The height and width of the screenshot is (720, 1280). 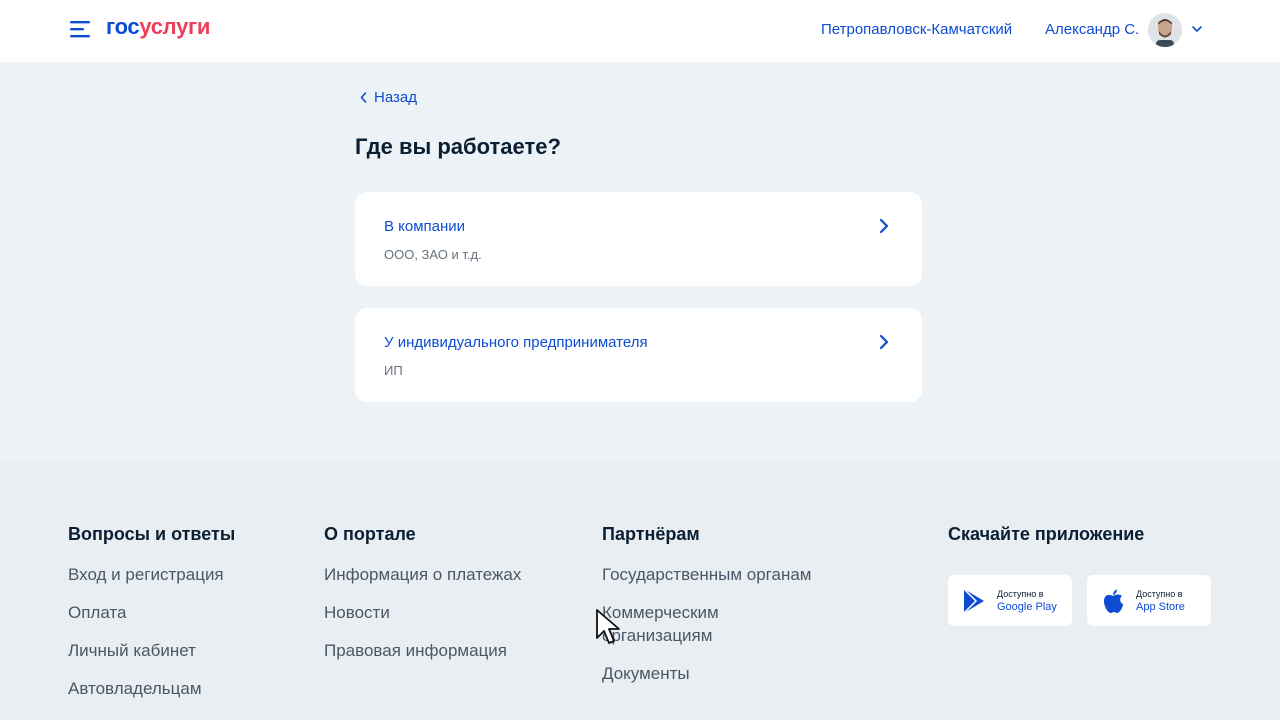 I want to click on logo-gos: гос, so click(x=123, y=26).